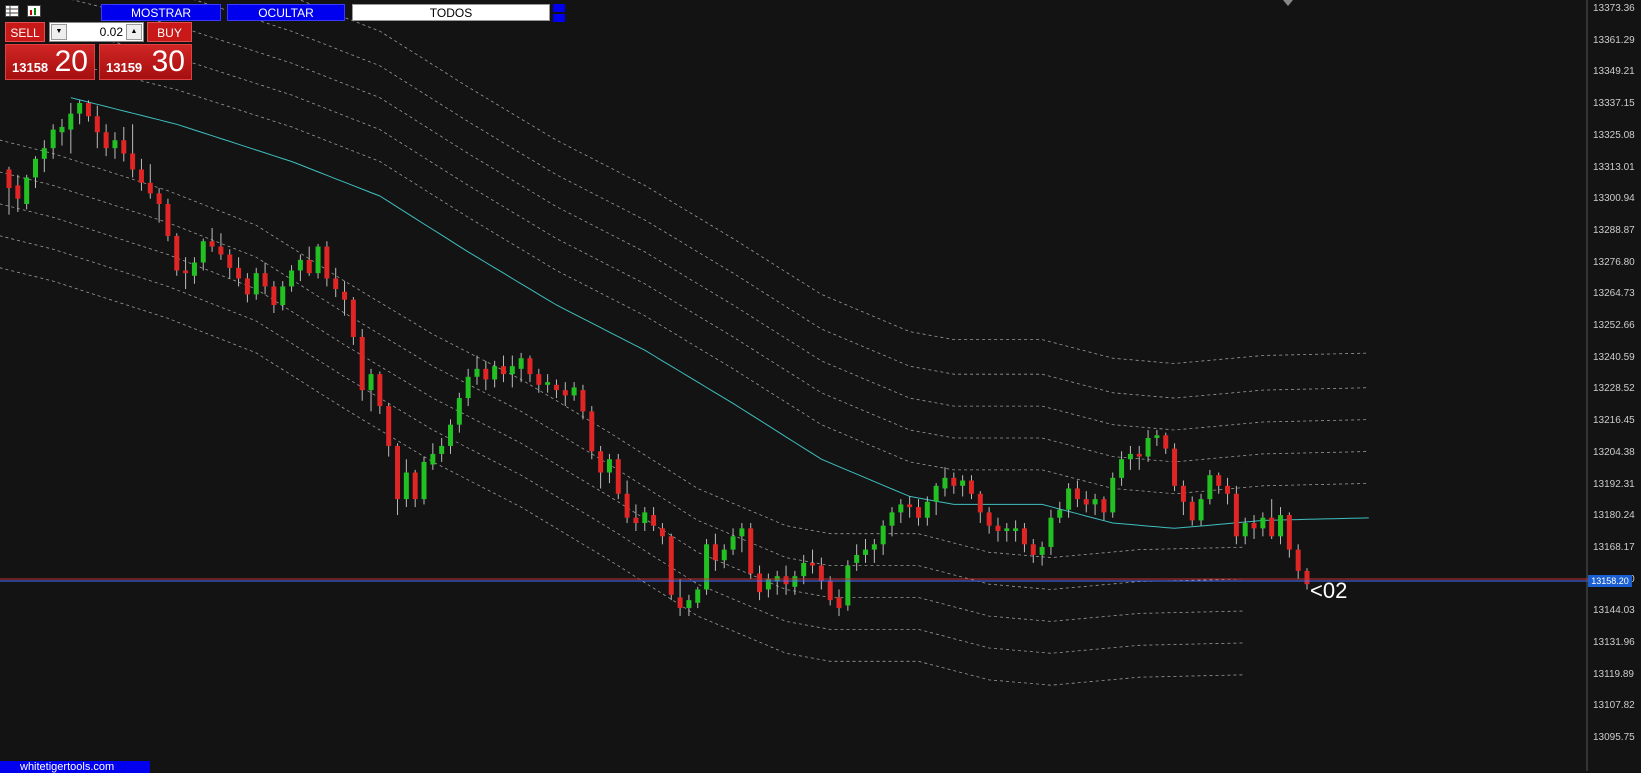 The width and height of the screenshot is (1641, 773). Describe the element at coordinates (1614, 357) in the screenshot. I see `price-axis-label: 13240.59` at that location.